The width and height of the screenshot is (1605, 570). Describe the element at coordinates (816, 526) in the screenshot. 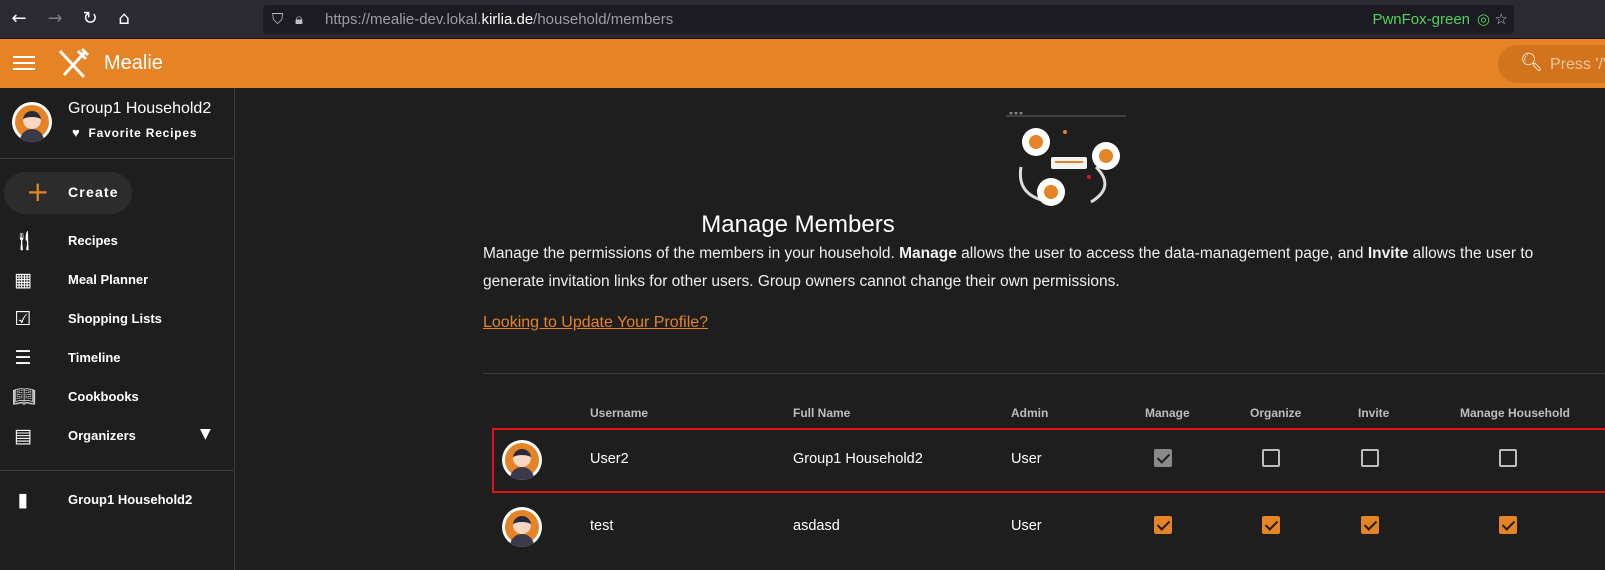

I see `full-name-cell: asdasd` at that location.